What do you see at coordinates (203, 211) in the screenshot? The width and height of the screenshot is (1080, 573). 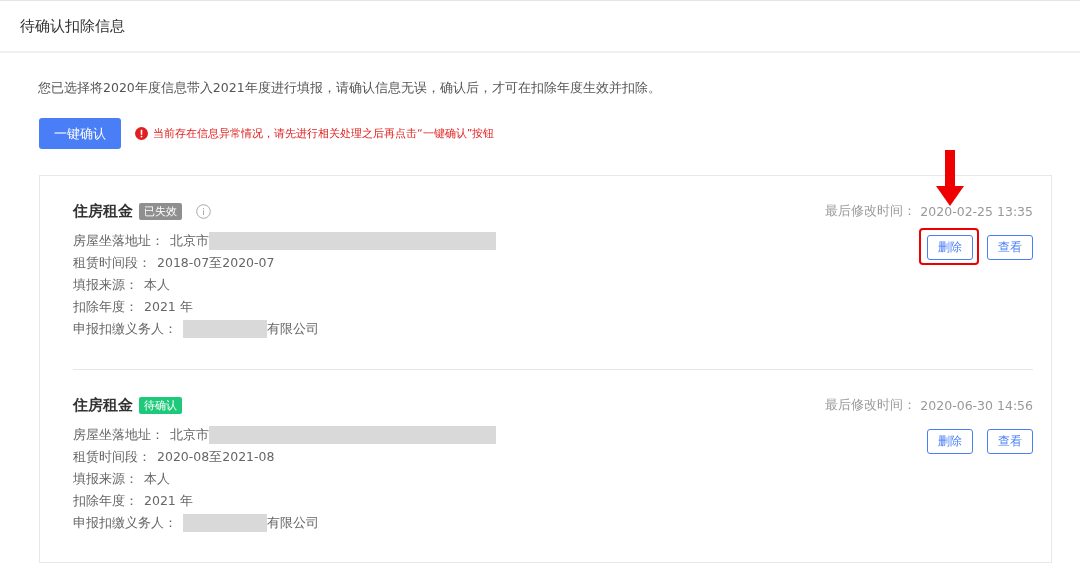 I see `info-icon` at bounding box center [203, 211].